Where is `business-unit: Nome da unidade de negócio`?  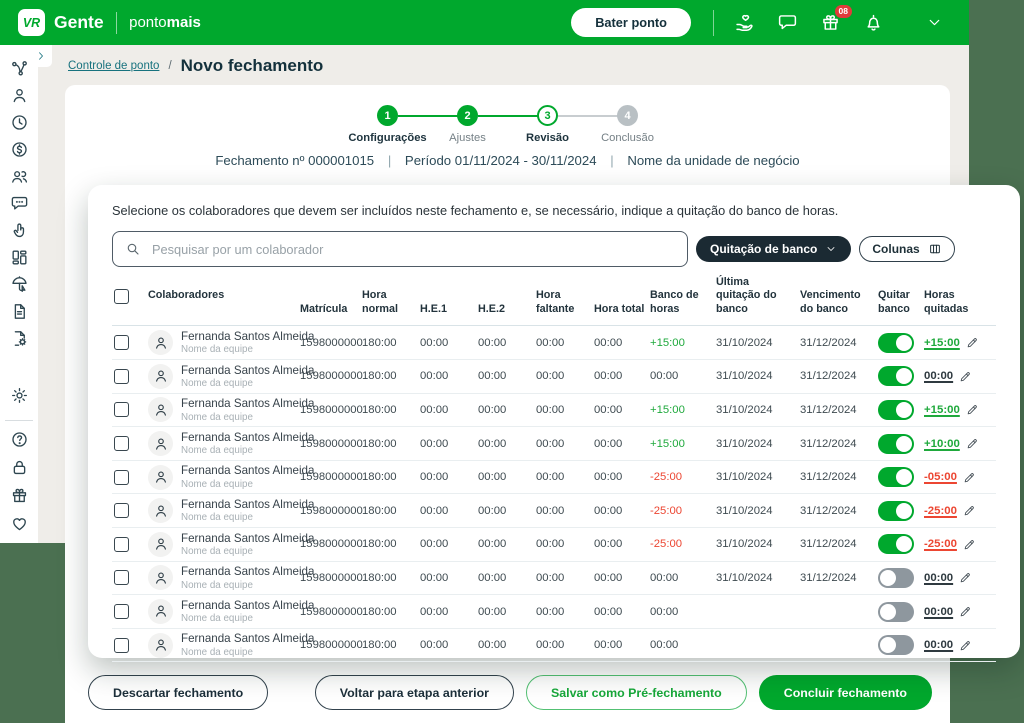 business-unit: Nome da unidade de negócio is located at coordinates (713, 160).